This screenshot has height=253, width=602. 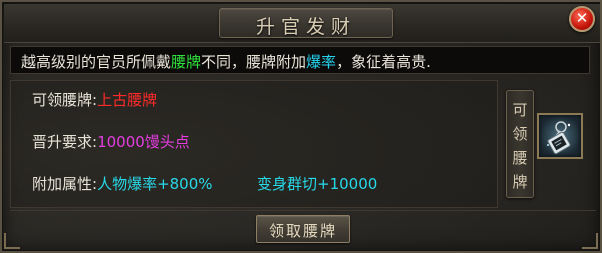 I want to click on attribute-value-transform: 变身群切+10000, so click(x=317, y=184).